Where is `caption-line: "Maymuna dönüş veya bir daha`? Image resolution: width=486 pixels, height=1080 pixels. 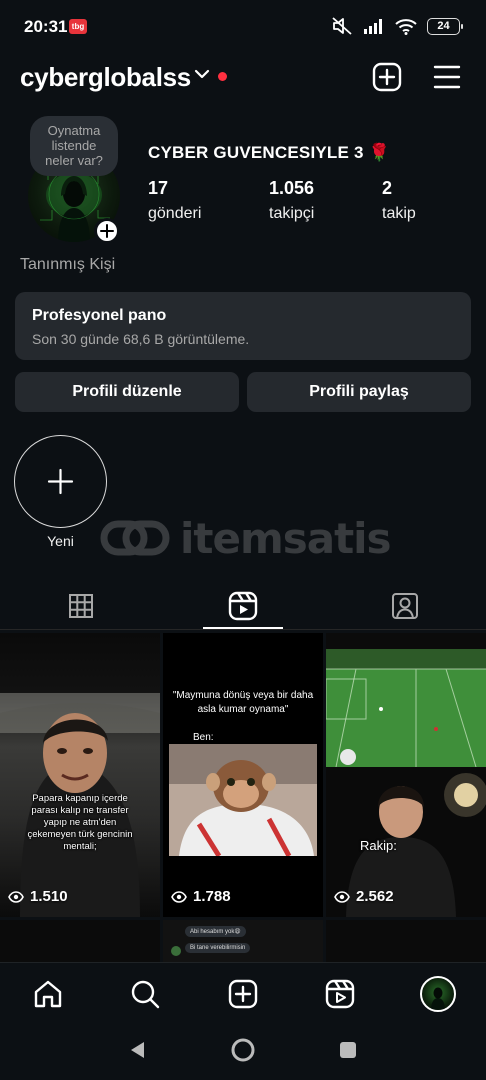 caption-line: "Maymuna dönüş veya bir daha is located at coordinates (243, 695).